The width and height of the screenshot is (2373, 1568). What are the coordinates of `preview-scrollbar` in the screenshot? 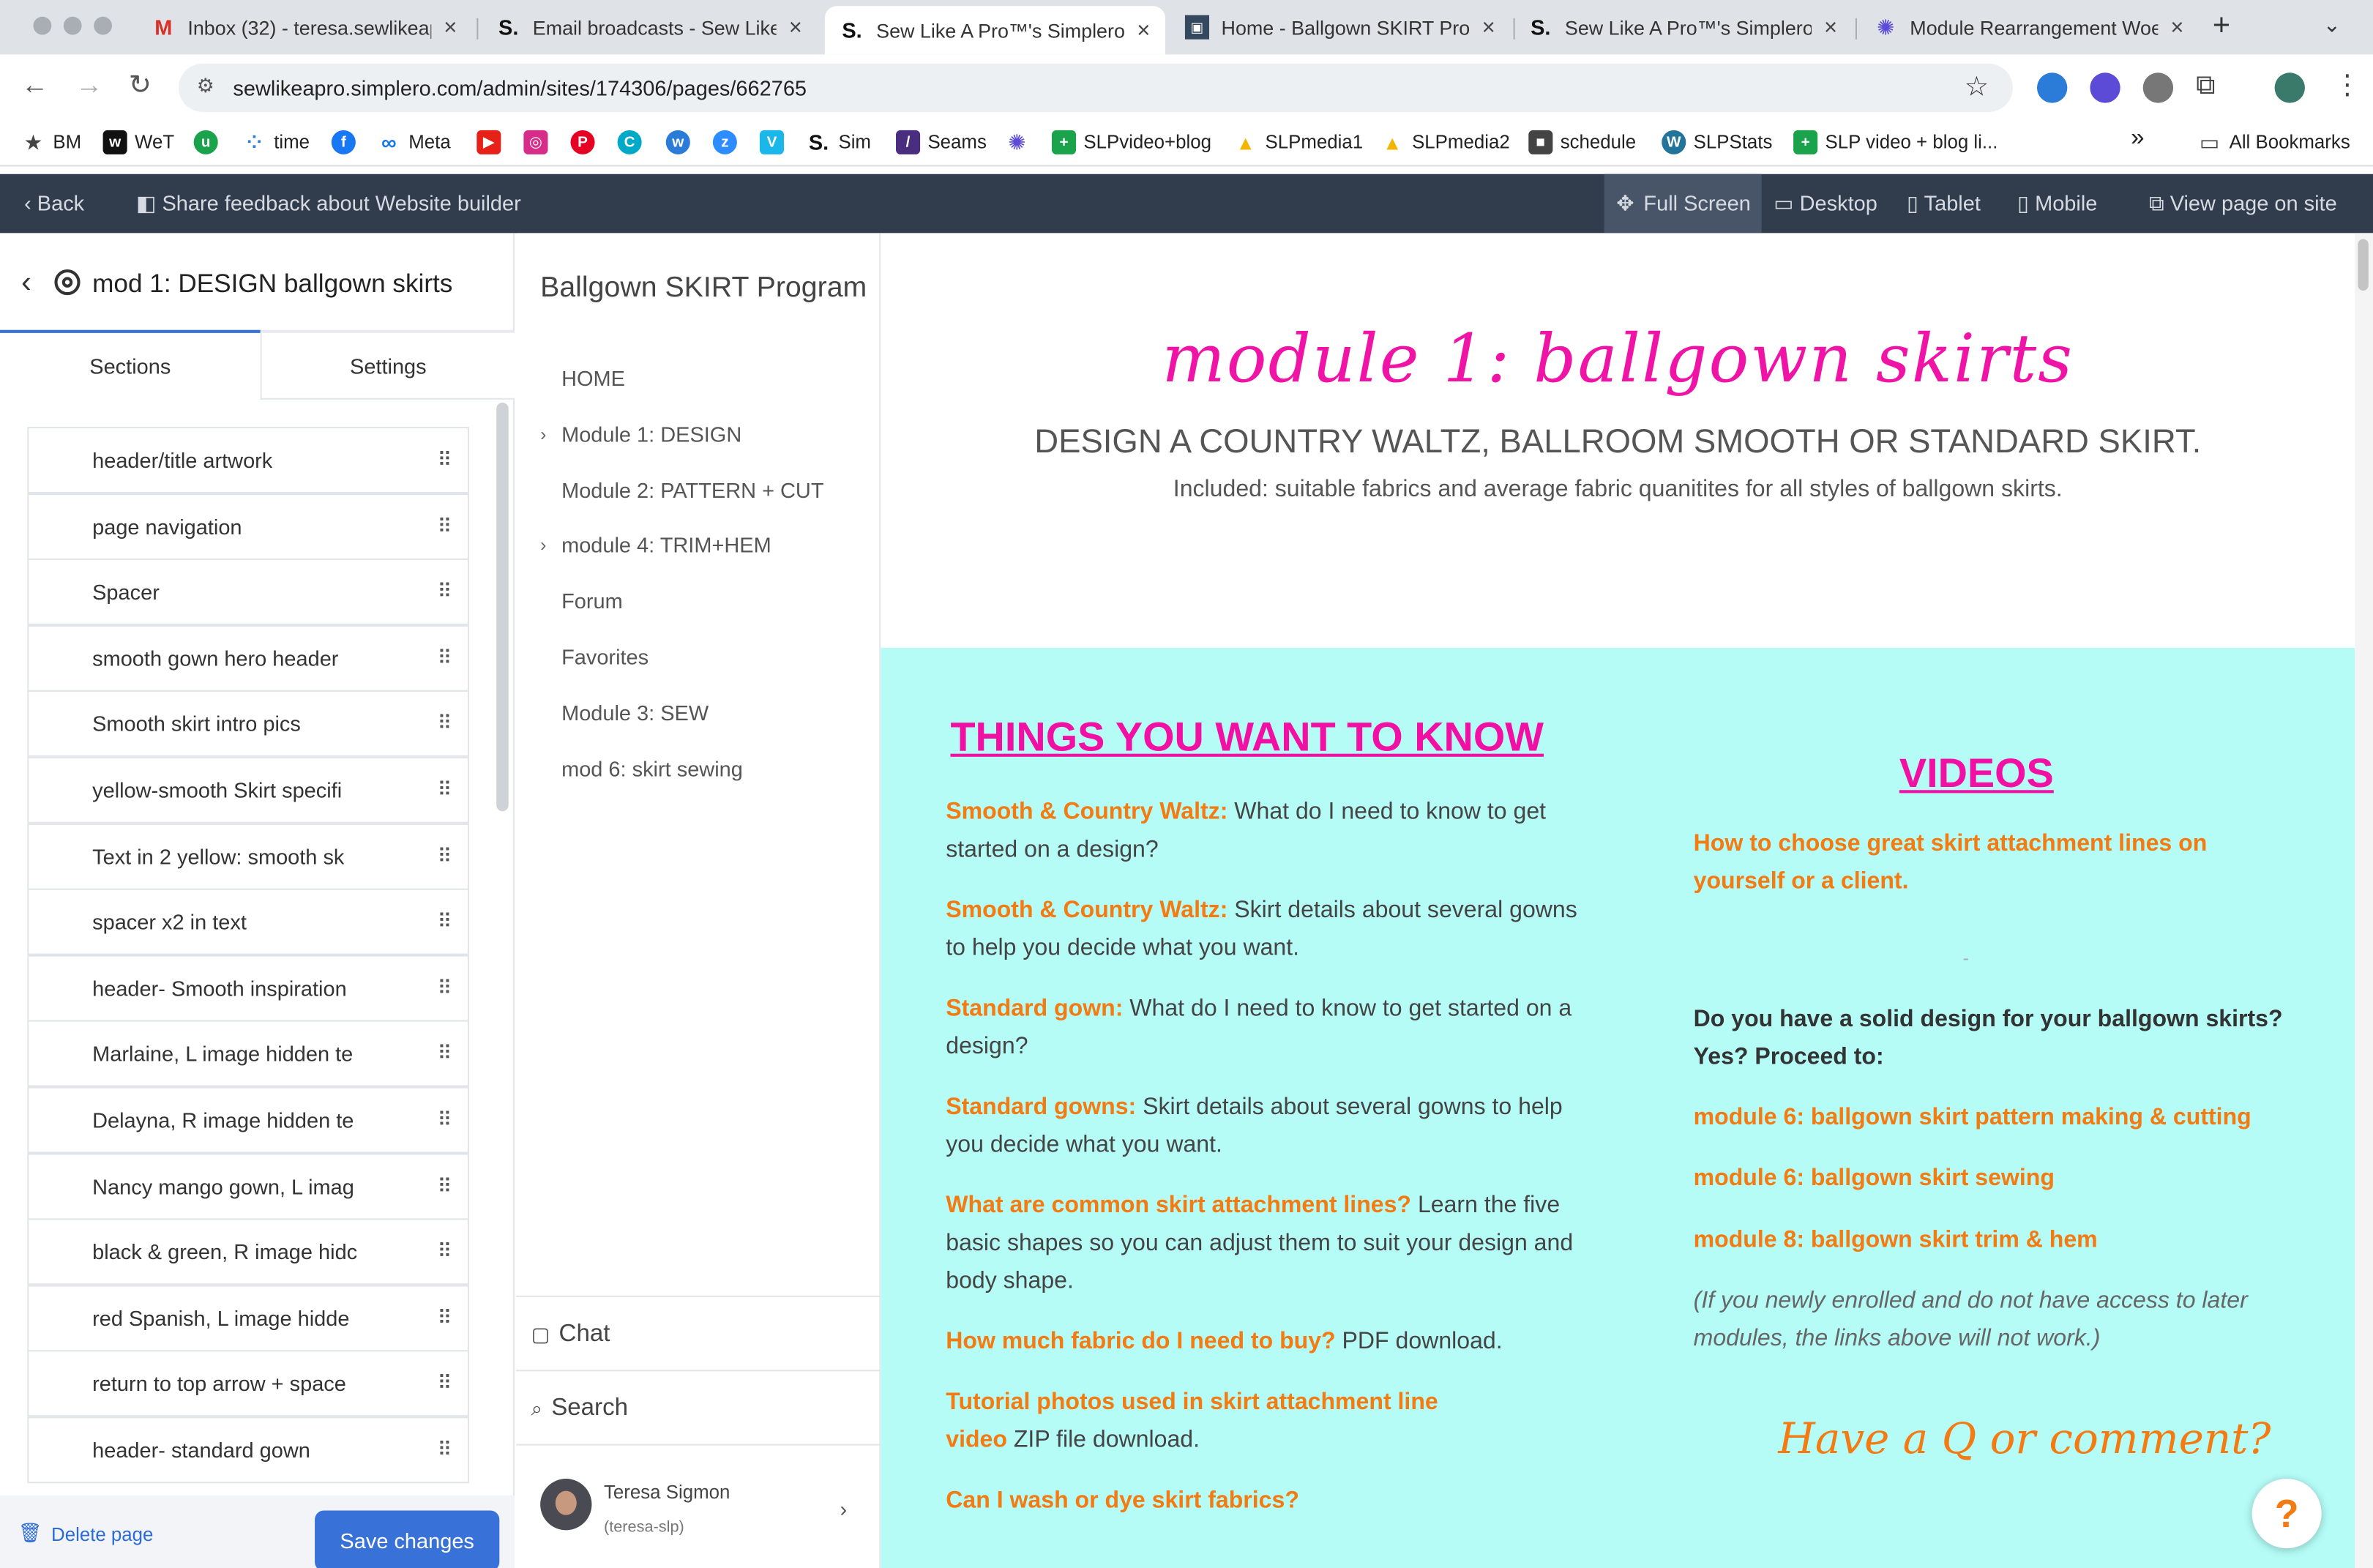 It's located at (2364, 900).